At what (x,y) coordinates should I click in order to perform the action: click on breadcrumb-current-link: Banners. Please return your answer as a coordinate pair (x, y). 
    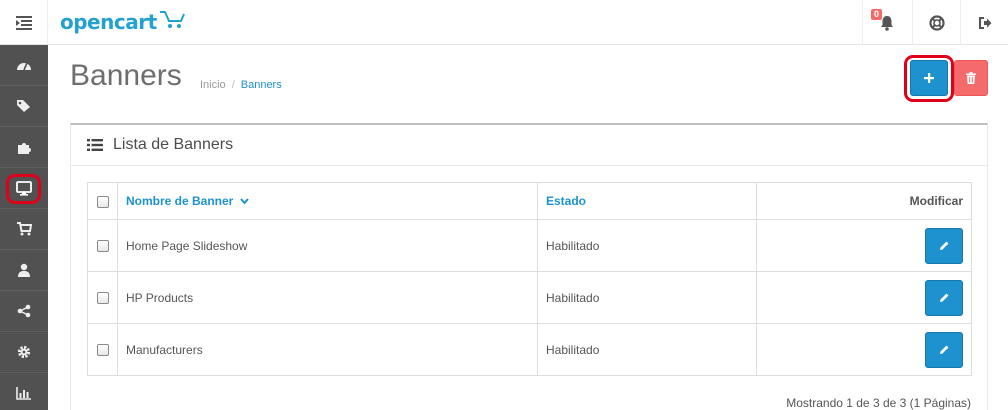
    Looking at the image, I should click on (261, 85).